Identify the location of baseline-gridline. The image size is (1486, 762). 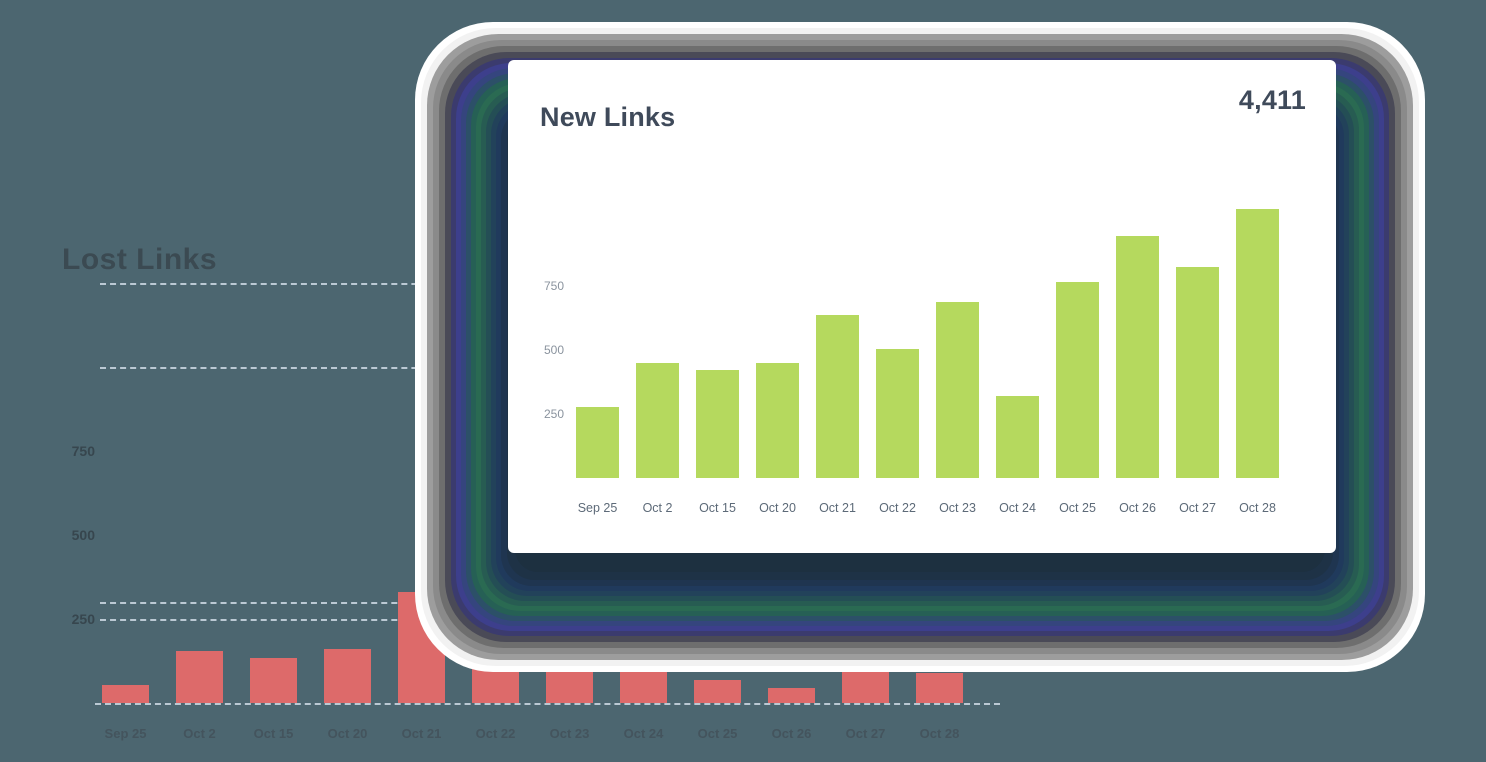
(547, 704).